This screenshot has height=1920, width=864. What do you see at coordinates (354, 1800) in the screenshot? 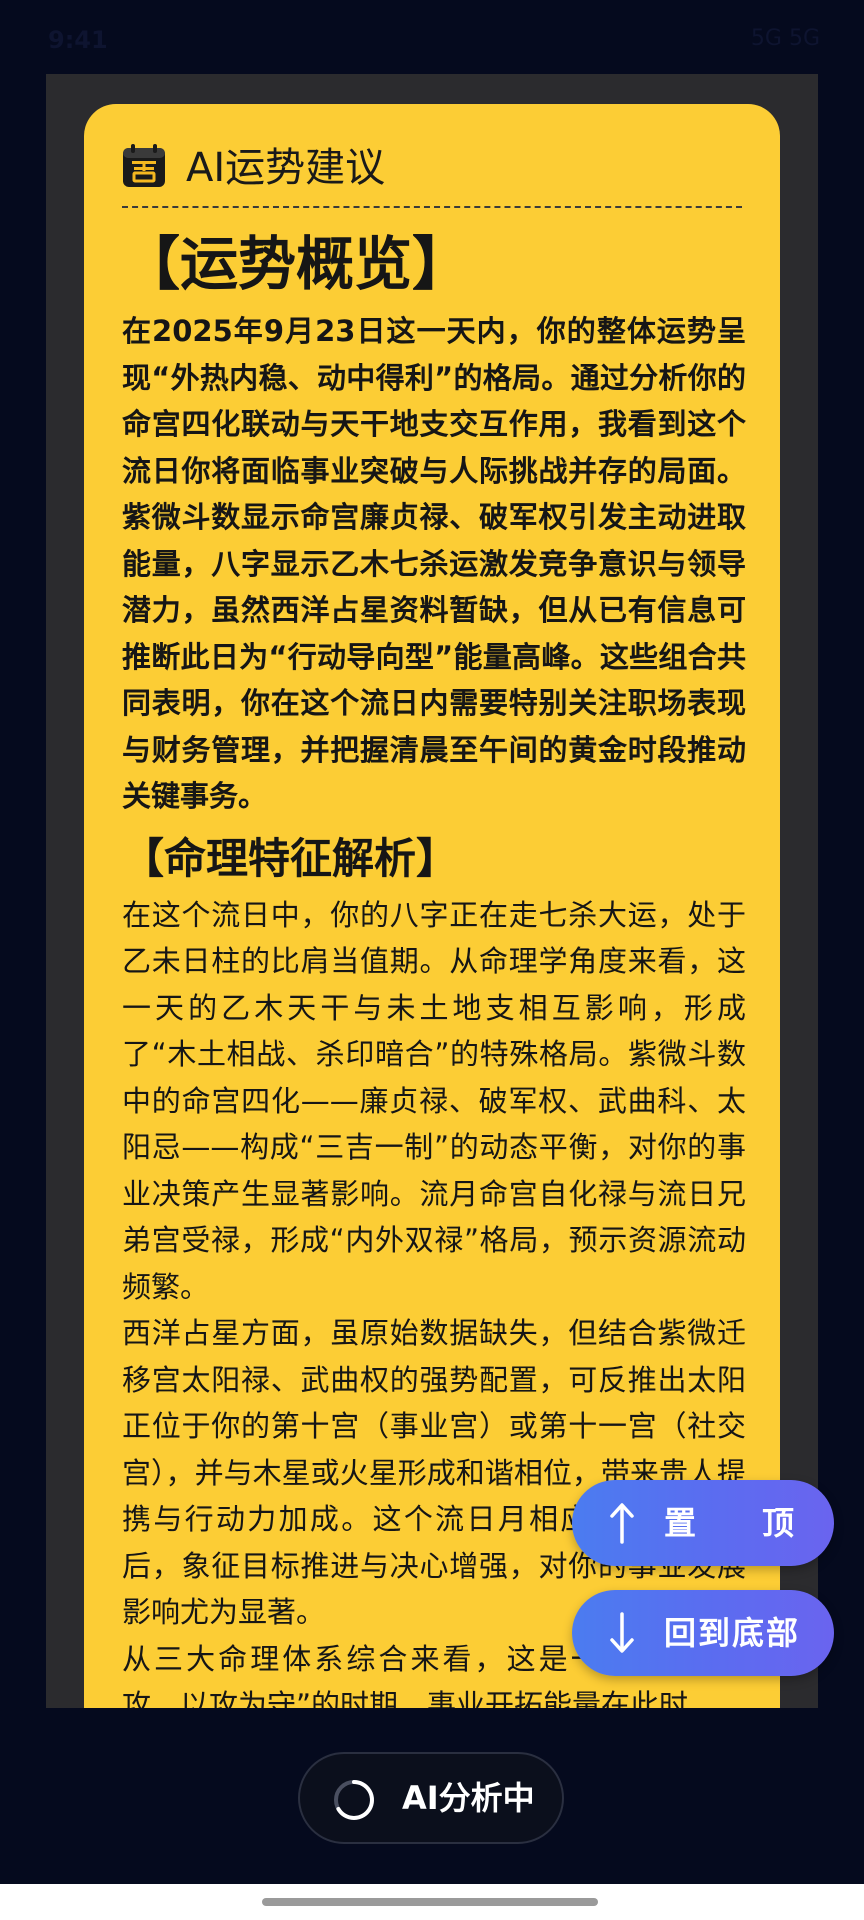
I see `loading-spinner-icon` at bounding box center [354, 1800].